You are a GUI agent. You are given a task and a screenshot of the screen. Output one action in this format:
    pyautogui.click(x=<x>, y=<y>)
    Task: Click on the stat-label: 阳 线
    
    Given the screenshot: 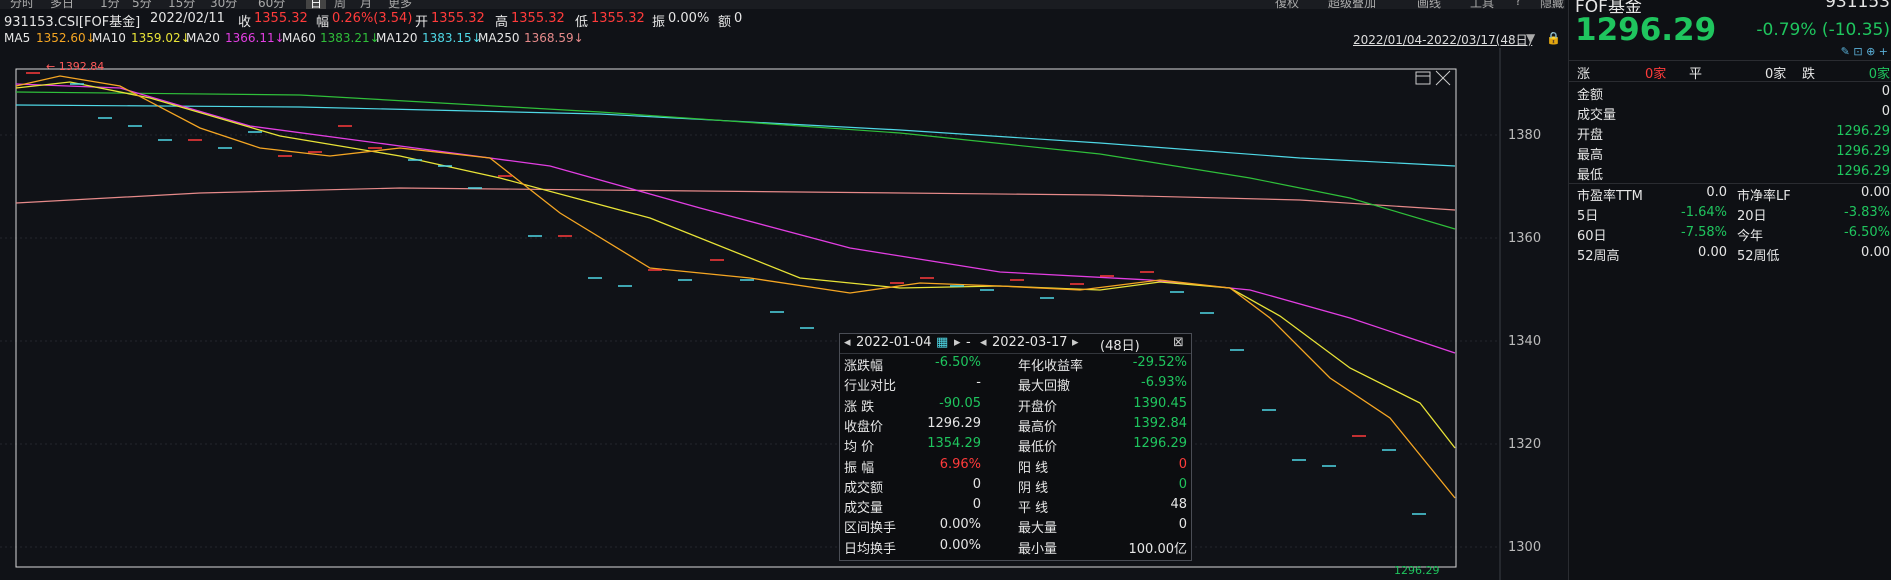 What is the action you would take?
    pyautogui.click(x=1033, y=468)
    